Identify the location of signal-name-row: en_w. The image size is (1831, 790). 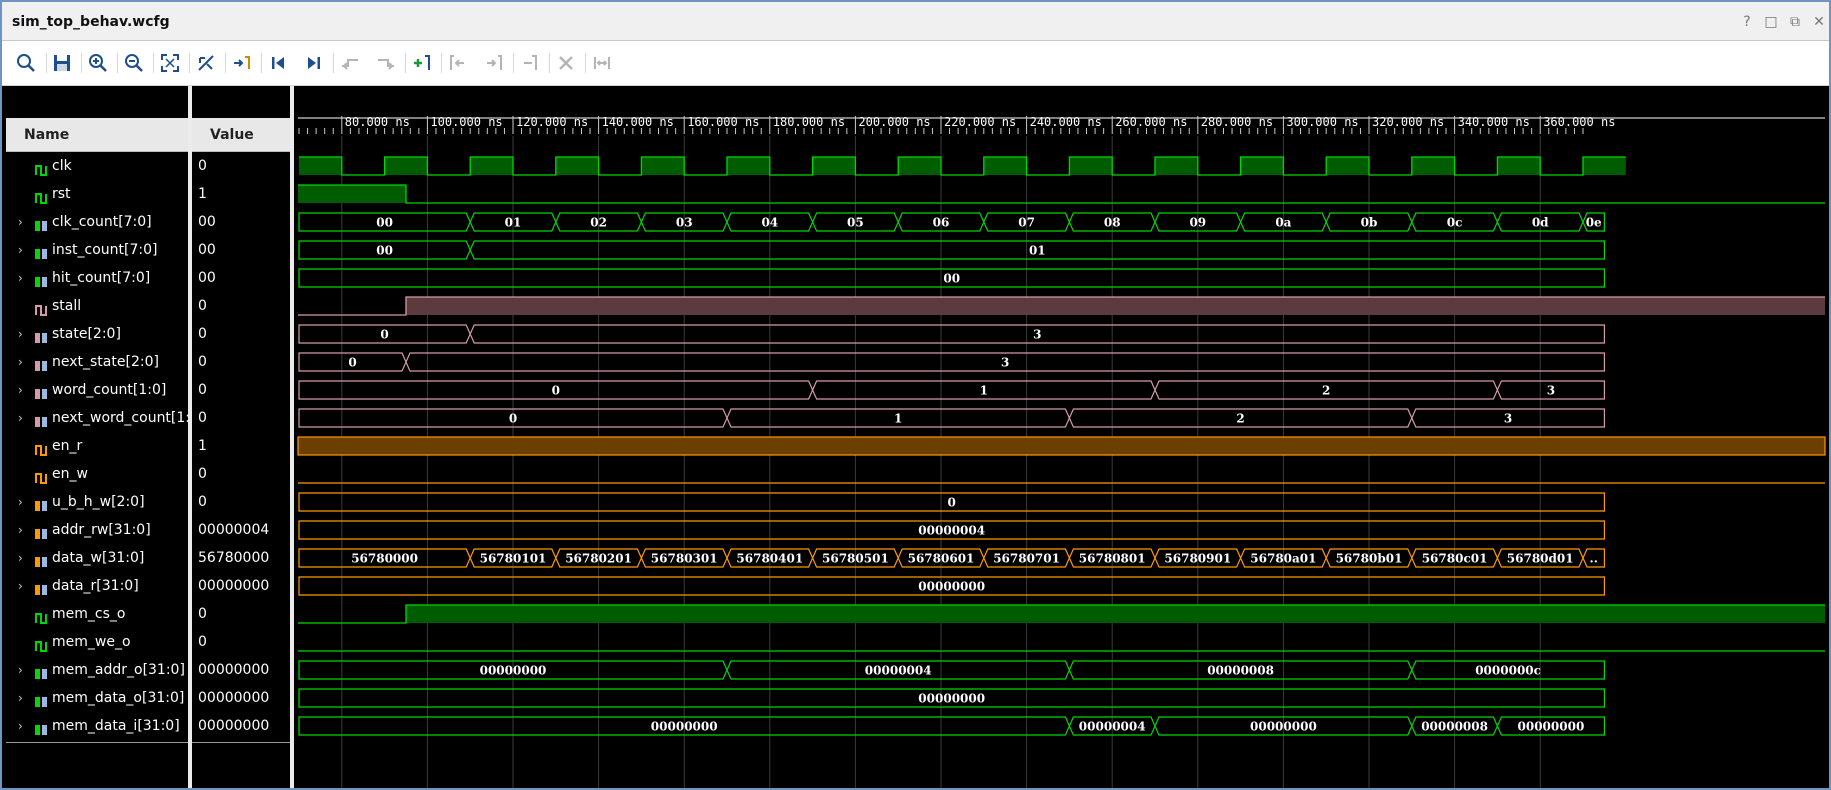
(97, 474).